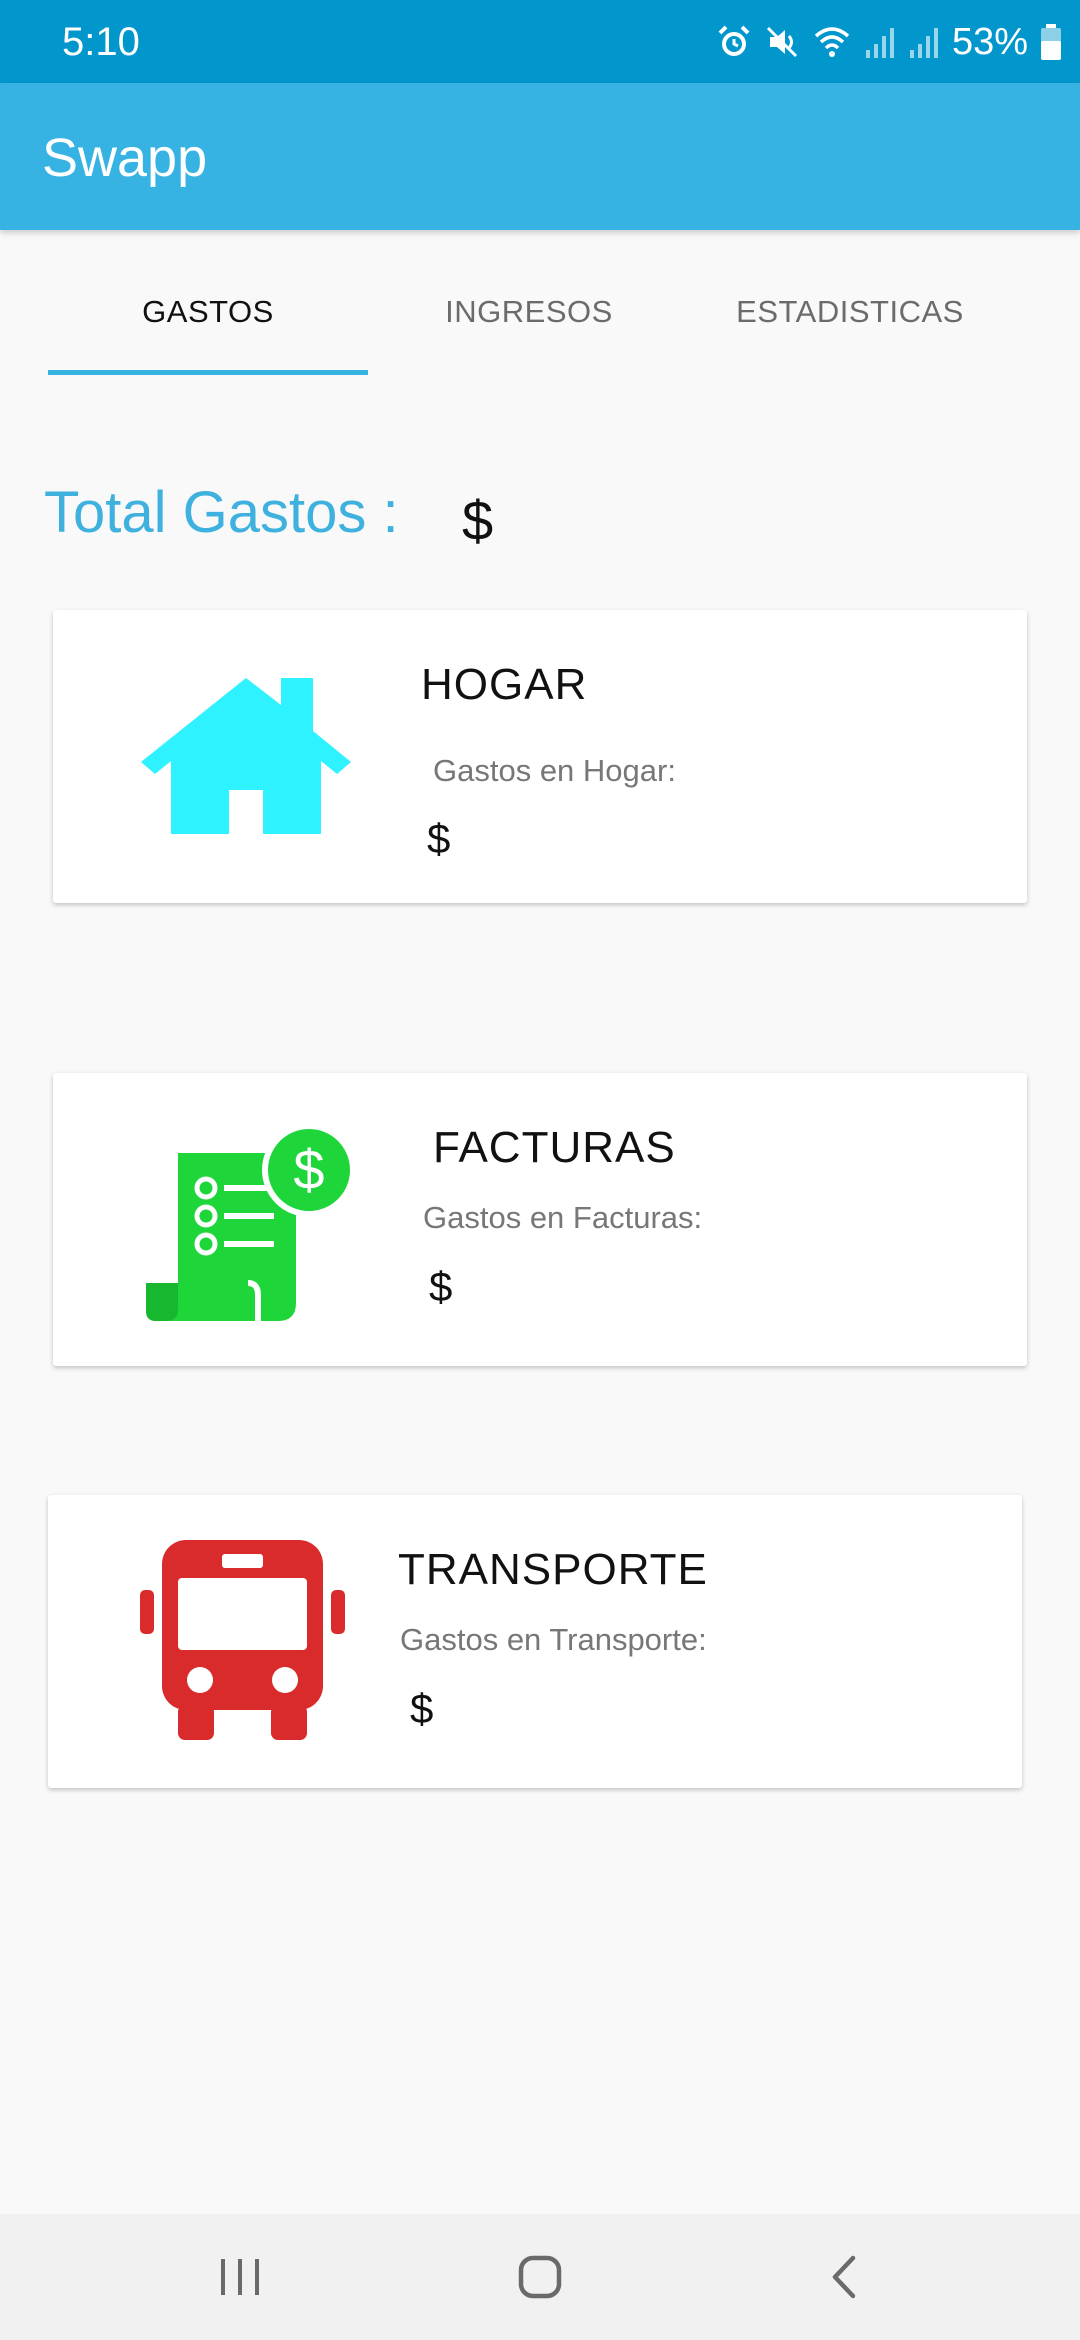 The height and width of the screenshot is (2340, 1080). I want to click on battery-percent: 53%, so click(989, 42).